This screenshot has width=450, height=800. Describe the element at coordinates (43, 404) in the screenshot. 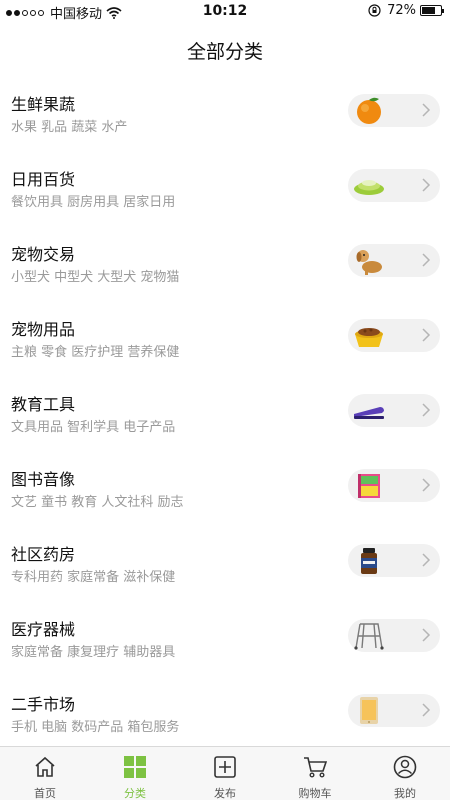

I see `category-title: 教育工具` at that location.